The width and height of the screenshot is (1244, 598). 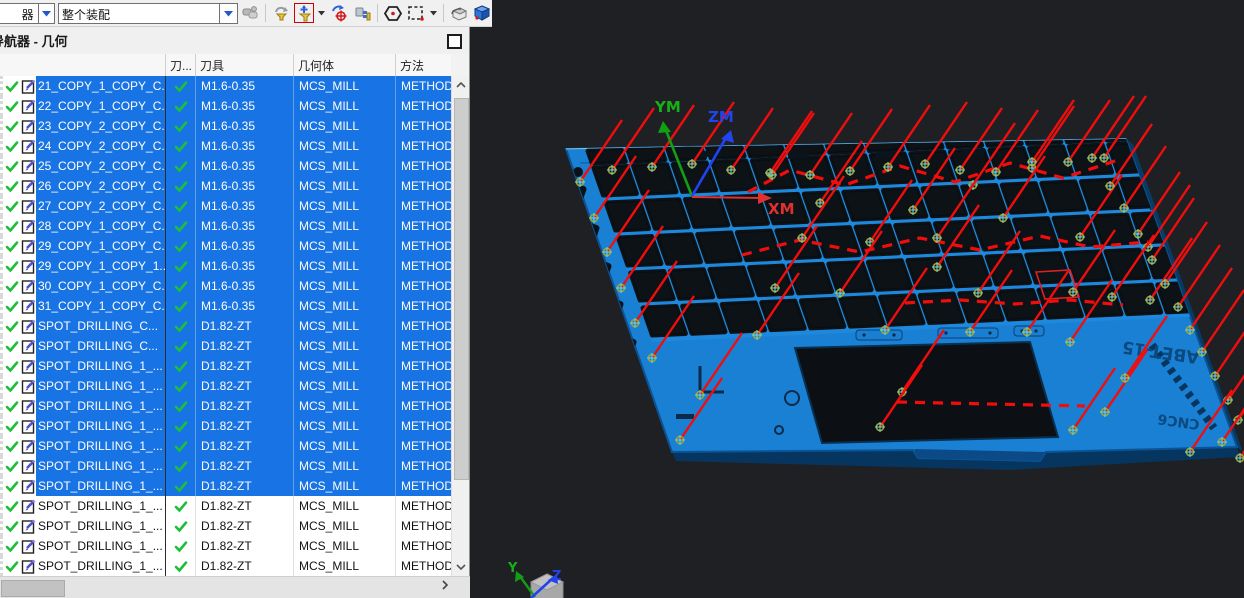 I want to click on undock-button, so click(x=454, y=41).